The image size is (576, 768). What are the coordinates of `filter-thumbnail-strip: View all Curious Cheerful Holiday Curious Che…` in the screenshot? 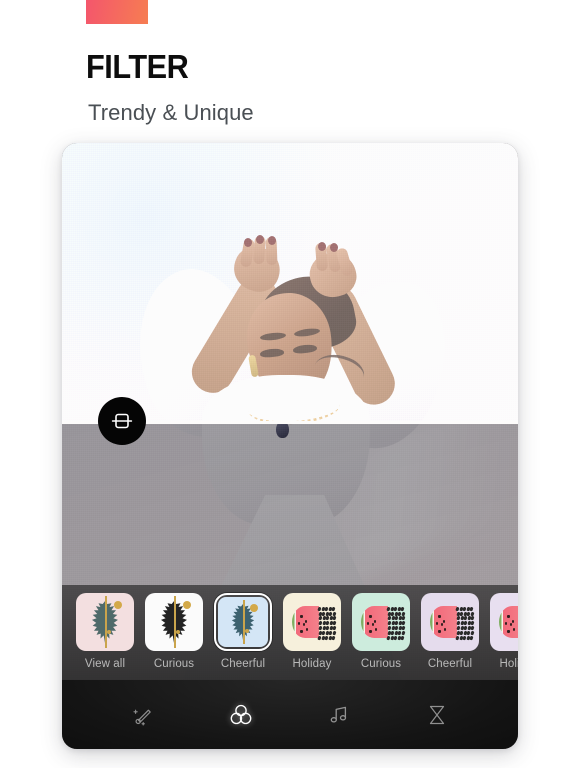 It's located at (290, 632).